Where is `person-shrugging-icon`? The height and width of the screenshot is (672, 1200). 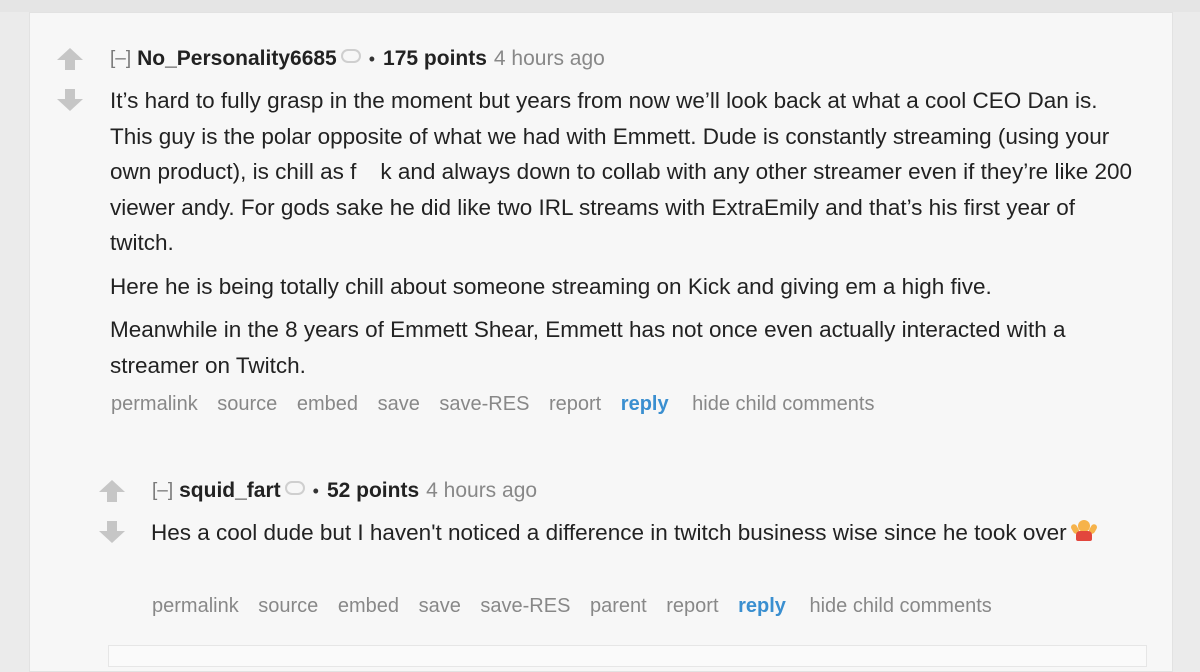 person-shrugging-icon is located at coordinates (1083, 530).